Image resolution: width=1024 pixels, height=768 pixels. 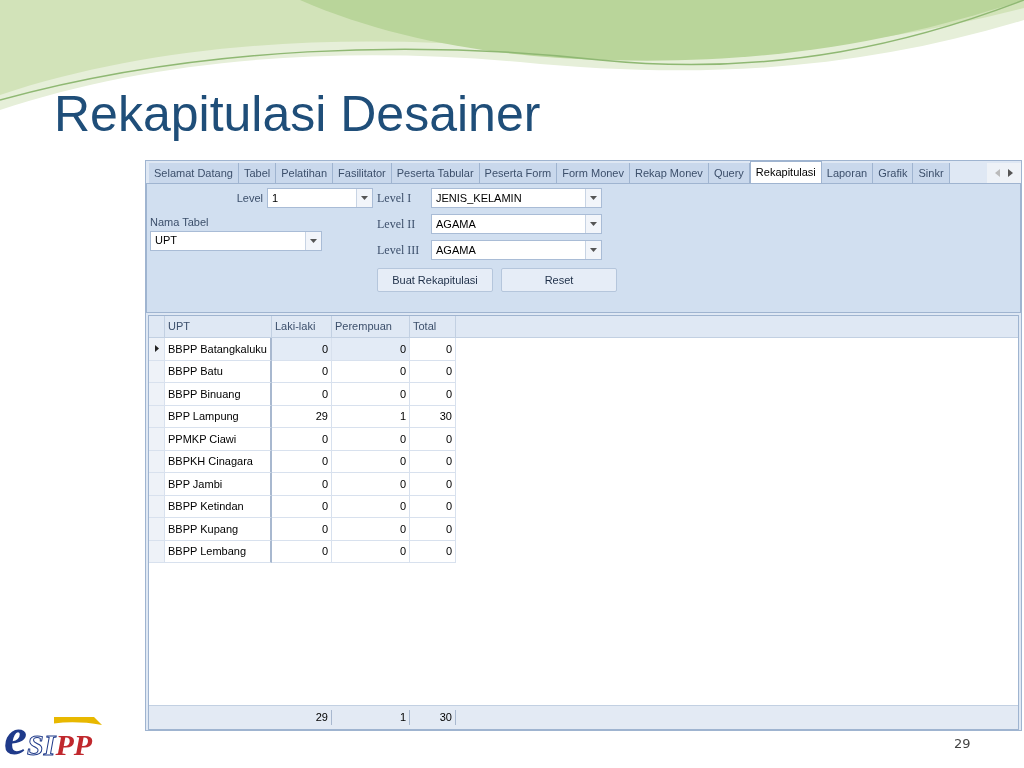 What do you see at coordinates (669, 173) in the screenshot?
I see `tab: Rekap Monev` at bounding box center [669, 173].